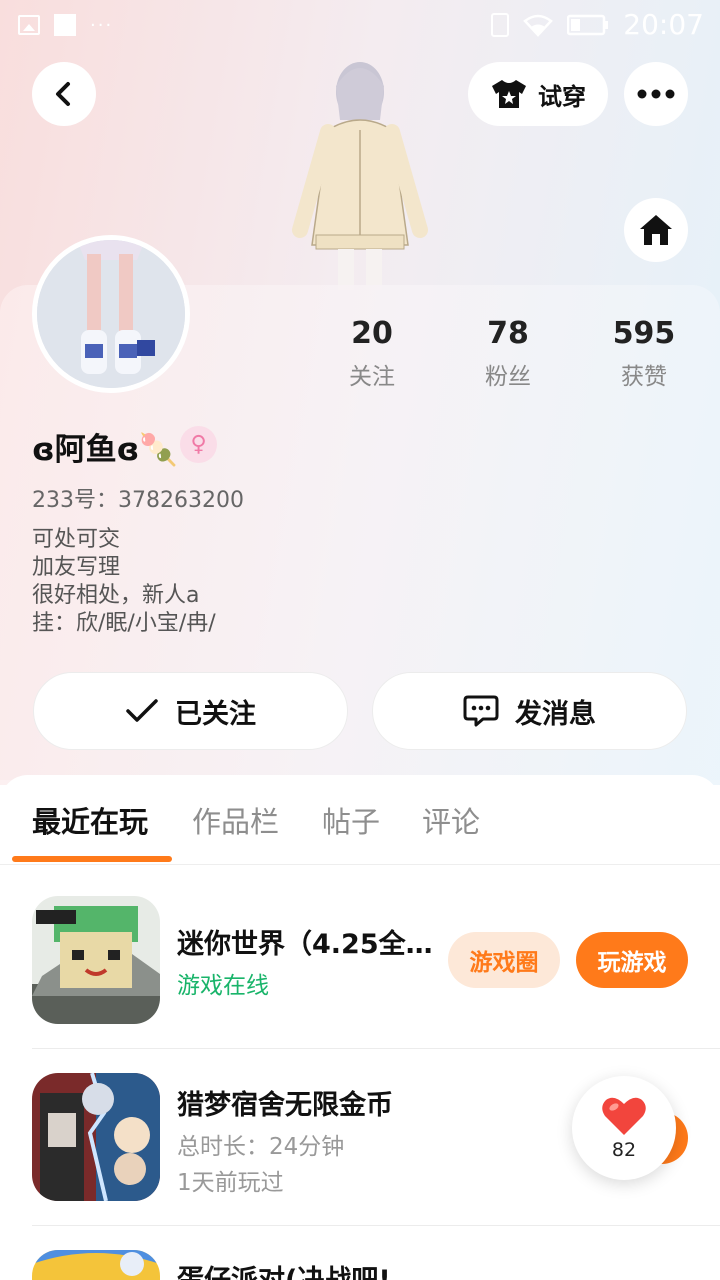  Describe the element at coordinates (372, 333) in the screenshot. I see `following-count: 20` at that location.